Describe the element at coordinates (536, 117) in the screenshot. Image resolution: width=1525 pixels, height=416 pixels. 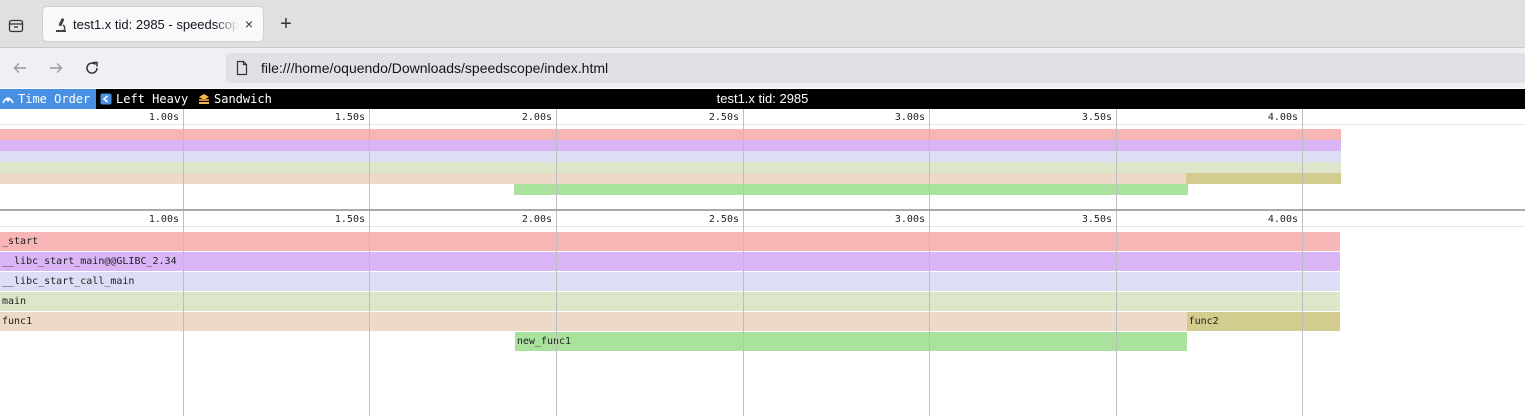
I see `minimap-tick-label: 2.00s` at that location.